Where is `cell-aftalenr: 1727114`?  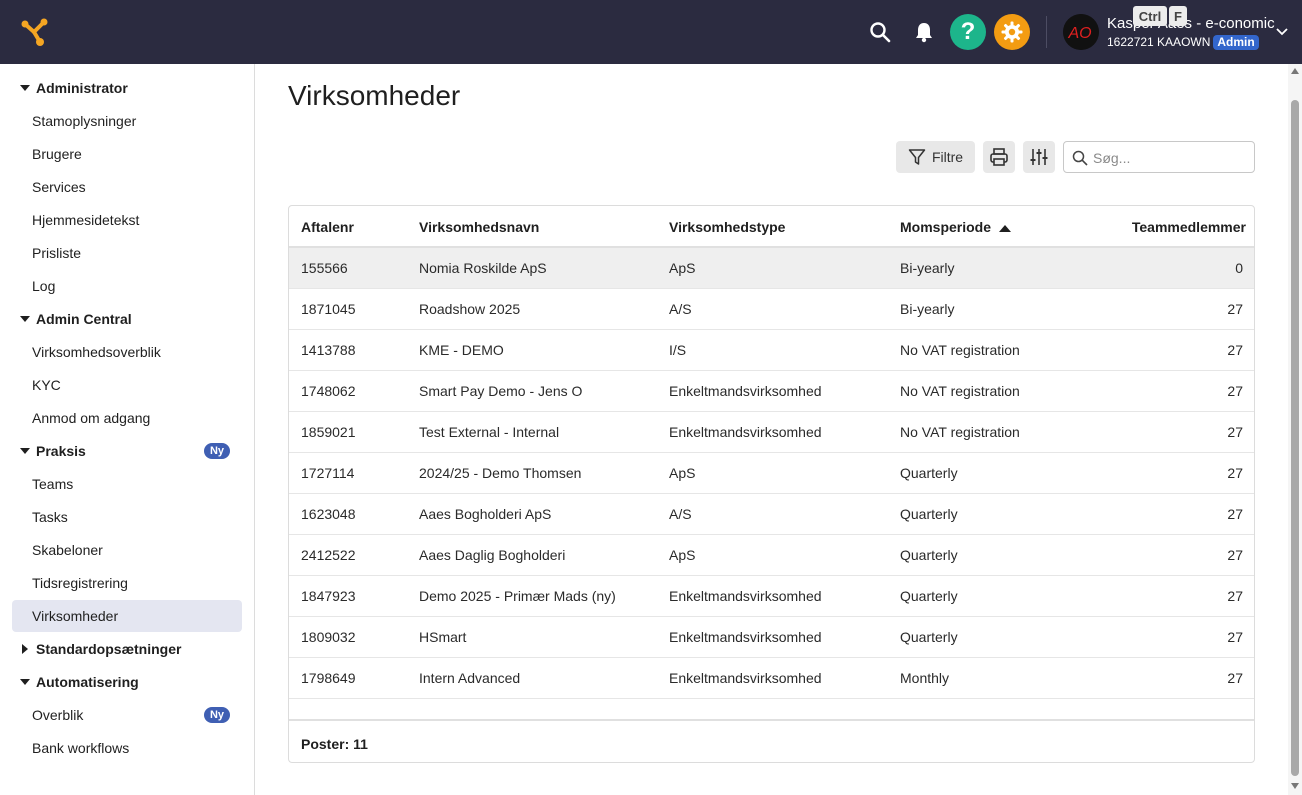 cell-aftalenr: 1727114 is located at coordinates (328, 473).